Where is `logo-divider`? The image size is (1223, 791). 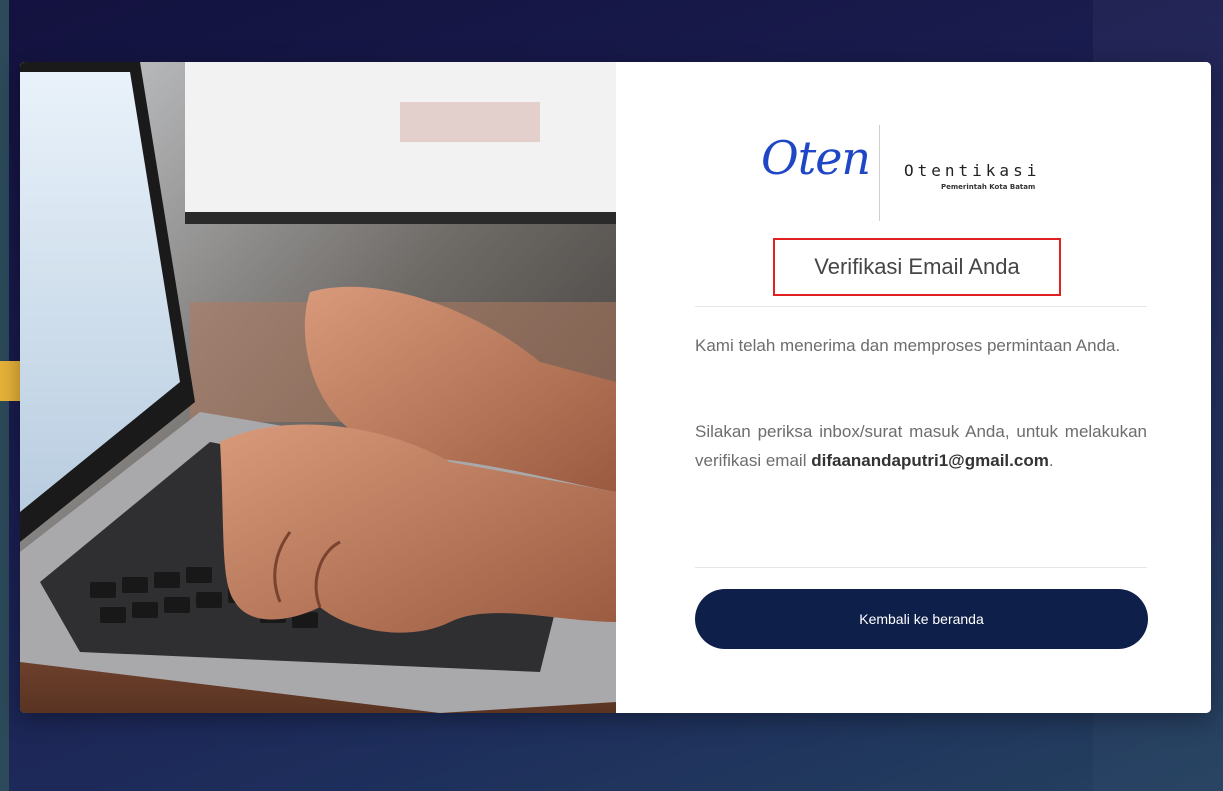 logo-divider is located at coordinates (879, 173).